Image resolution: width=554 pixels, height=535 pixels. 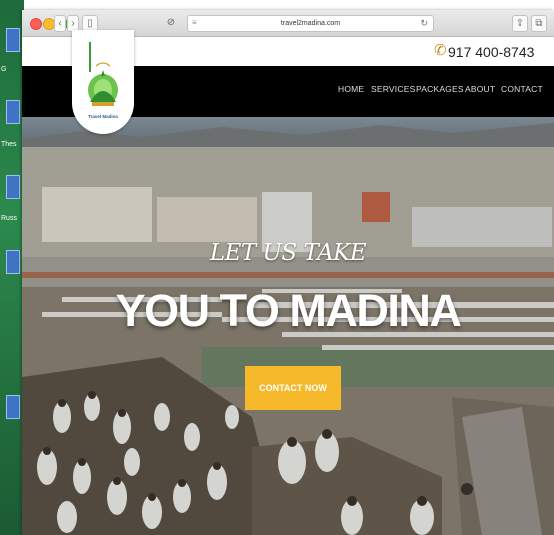 I want to click on desktop-label: G, so click(x=4, y=69).